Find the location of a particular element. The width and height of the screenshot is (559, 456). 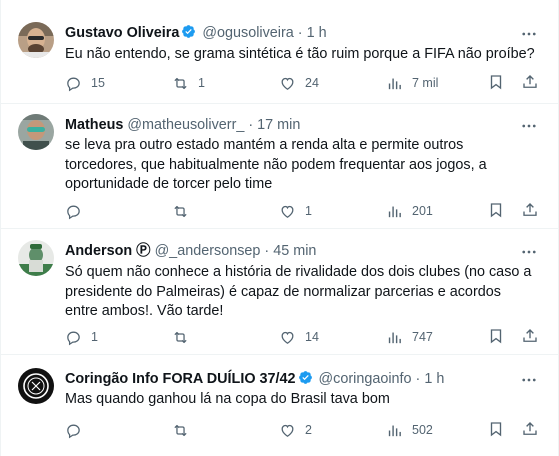

tweet-actions: 1 201 is located at coordinates (305, 211).